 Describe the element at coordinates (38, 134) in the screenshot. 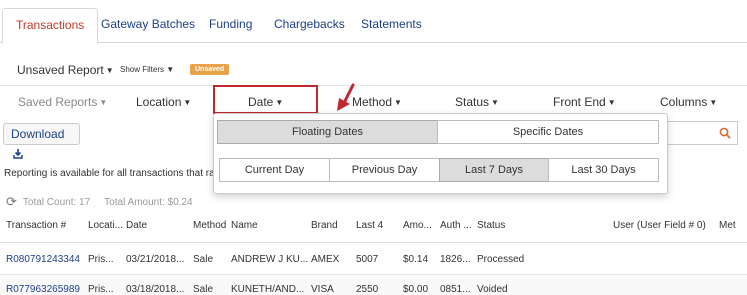

I see `download-label: Download` at that location.